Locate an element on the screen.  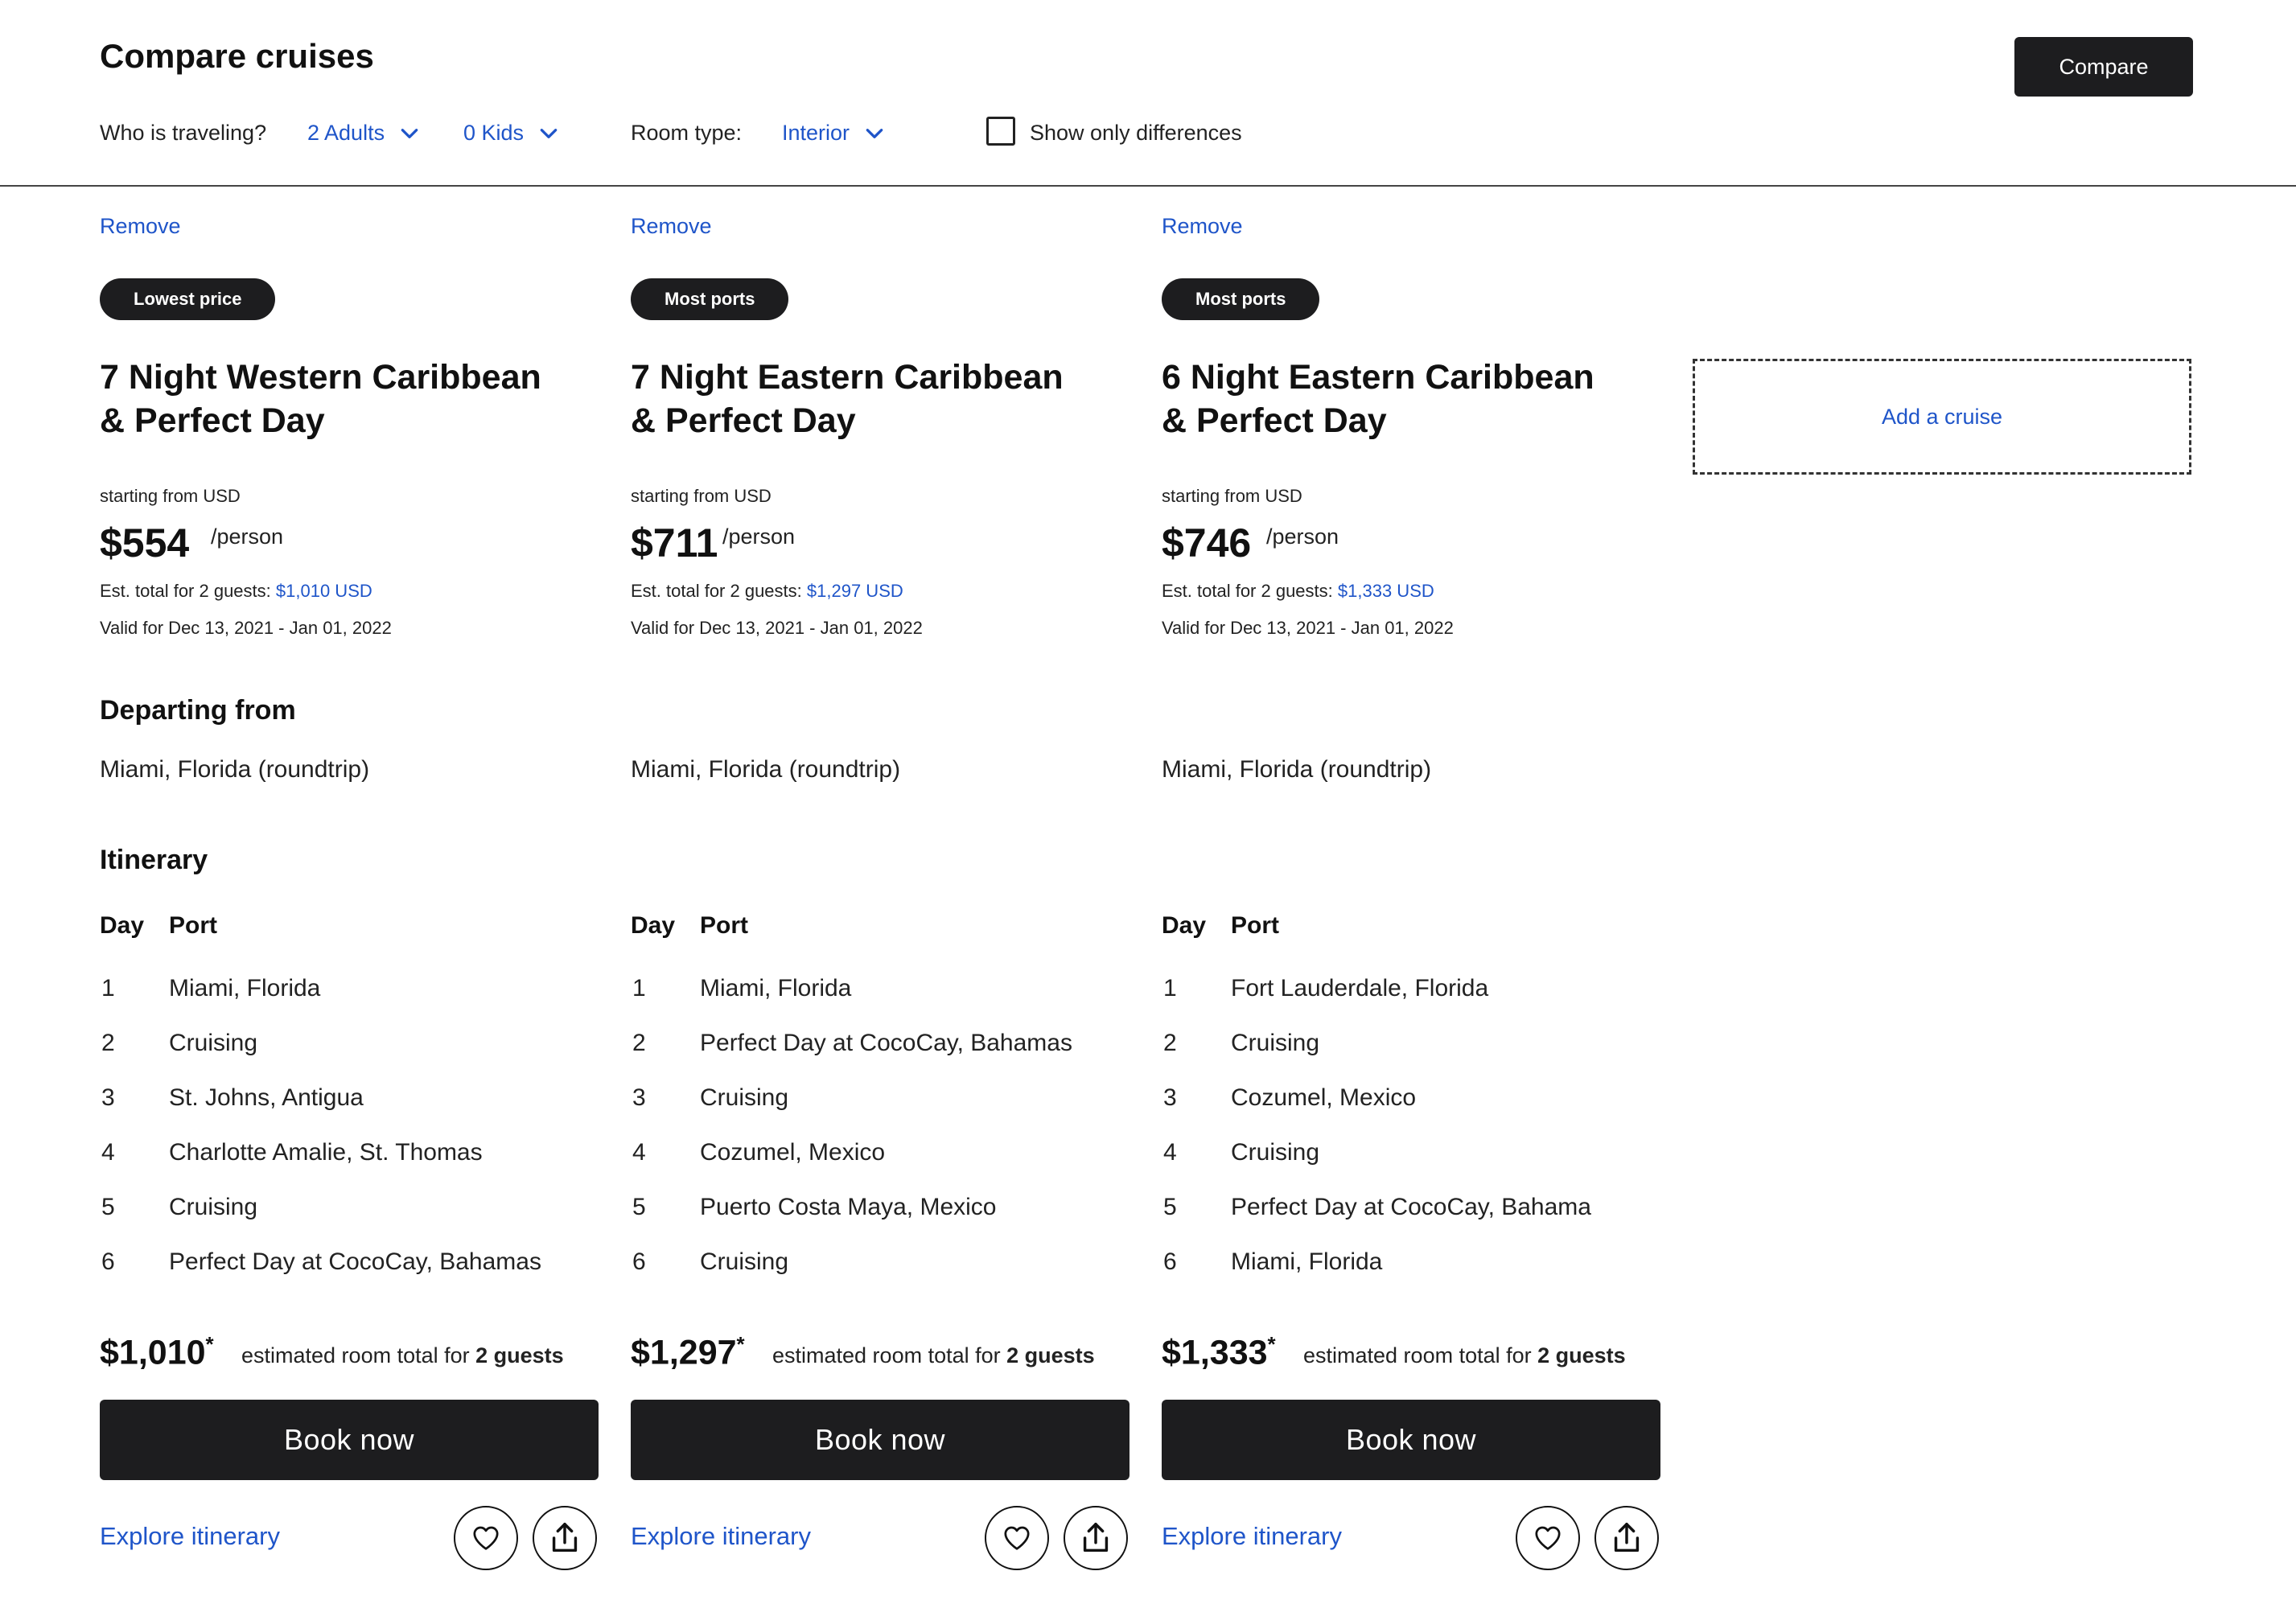
valid-dates: Valid for Dec 13, 2021 - Jan 01, 2022 is located at coordinates (1308, 628).